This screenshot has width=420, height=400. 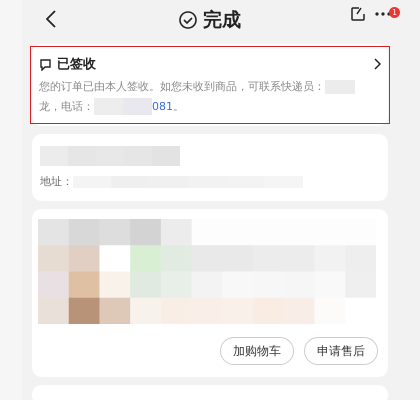 I want to click on phone-link: 081, so click(x=162, y=106).